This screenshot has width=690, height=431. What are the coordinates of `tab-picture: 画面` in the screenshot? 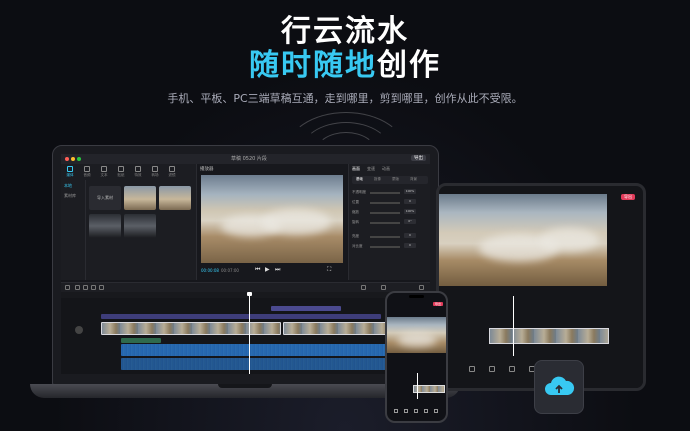 It's located at (356, 169).